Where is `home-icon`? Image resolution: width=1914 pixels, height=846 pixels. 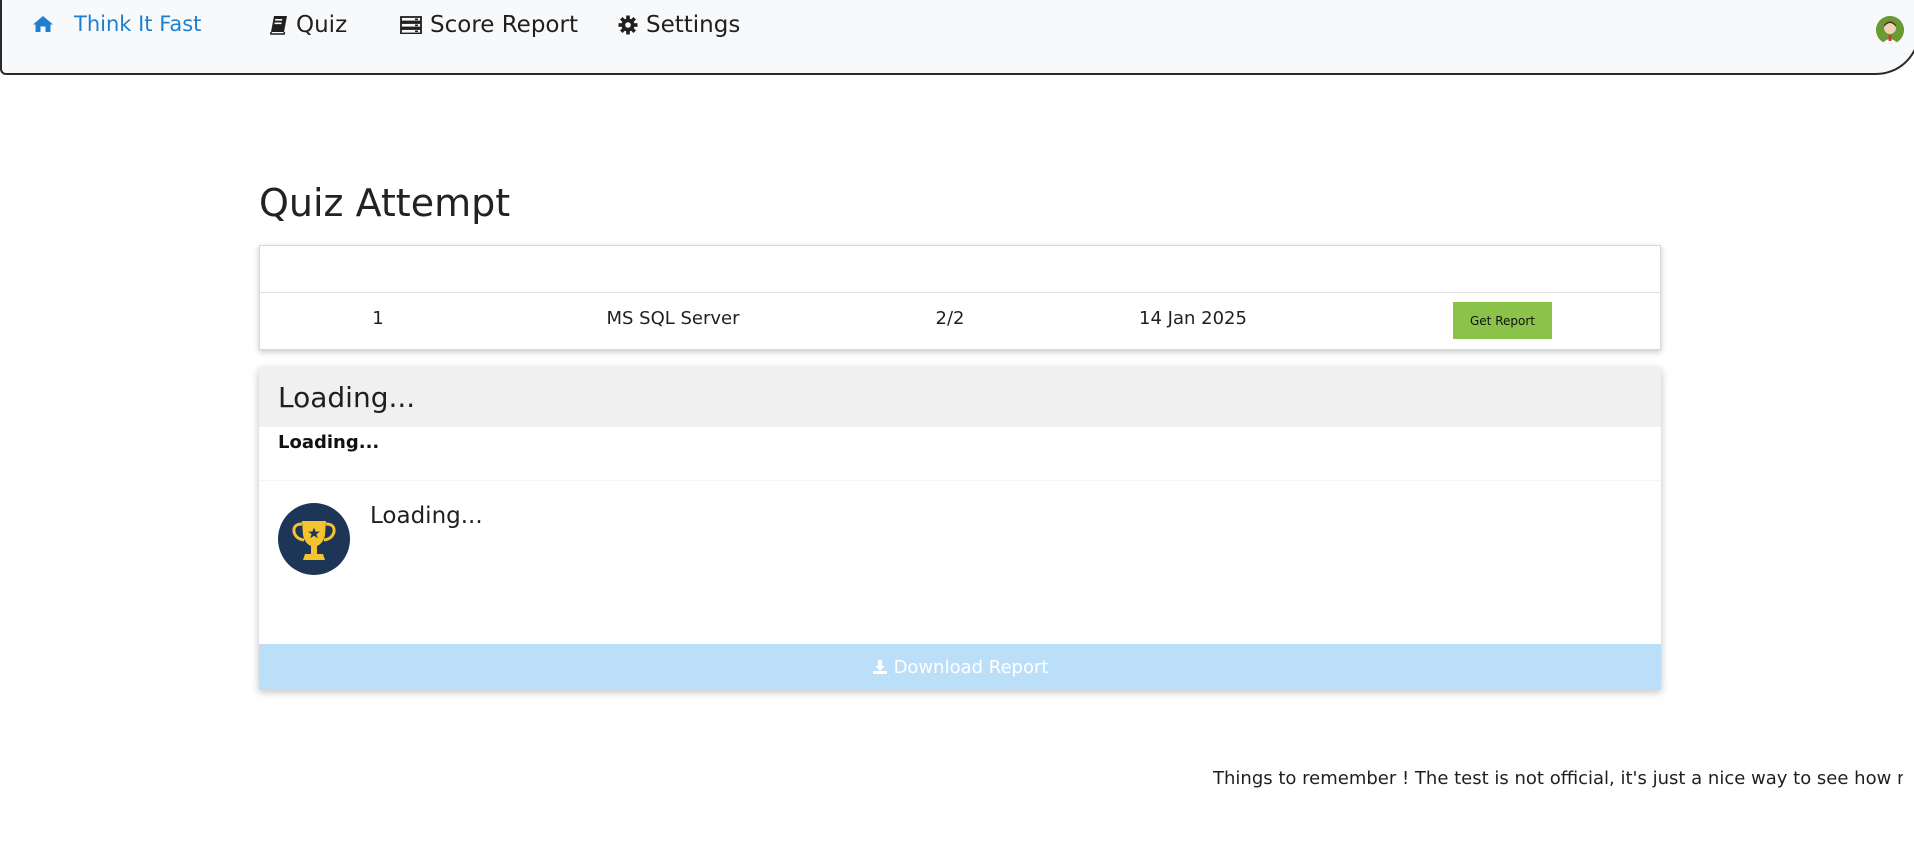 home-icon is located at coordinates (43, 24).